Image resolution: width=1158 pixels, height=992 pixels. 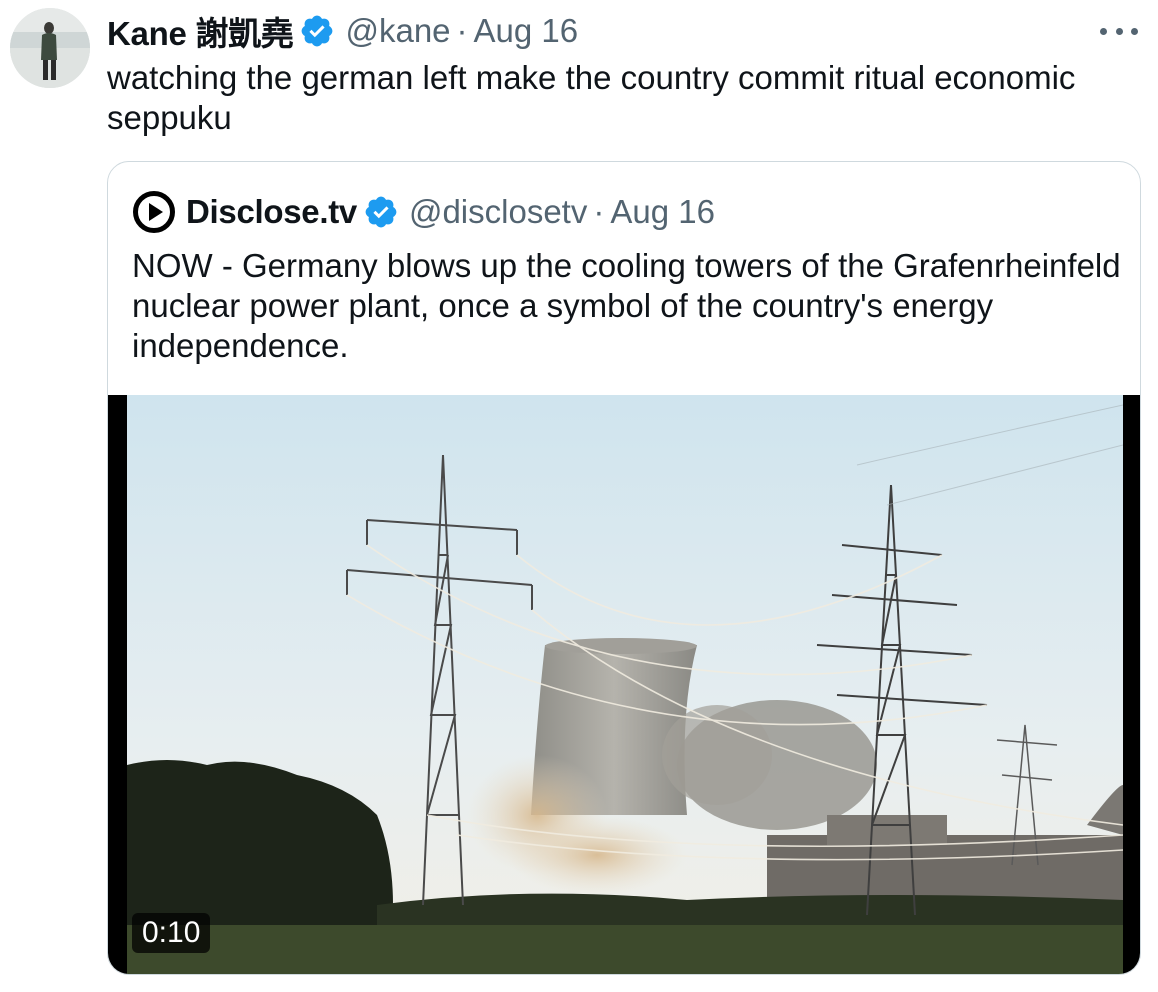 What do you see at coordinates (271, 212) in the screenshot?
I see `quoted-author-display-name: Disclose.tv` at bounding box center [271, 212].